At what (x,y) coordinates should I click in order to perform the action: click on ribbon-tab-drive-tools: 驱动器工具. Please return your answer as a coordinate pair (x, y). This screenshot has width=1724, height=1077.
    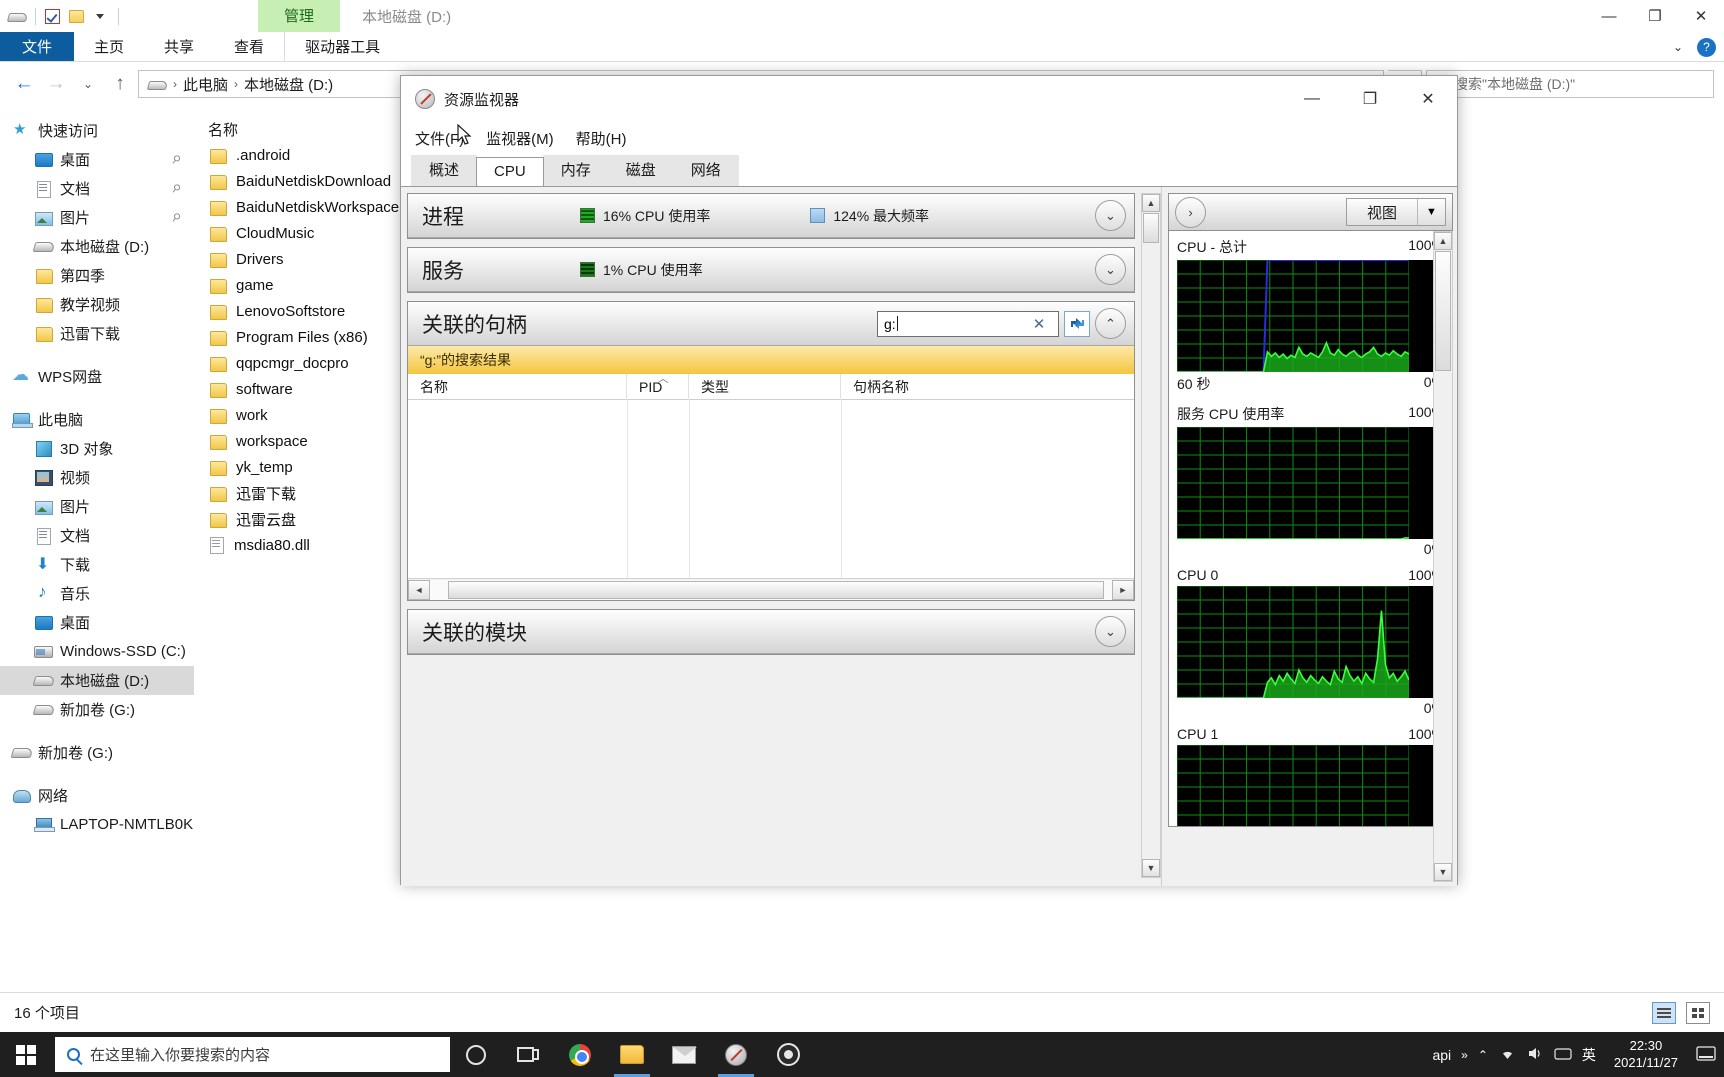
    Looking at the image, I should click on (342, 46).